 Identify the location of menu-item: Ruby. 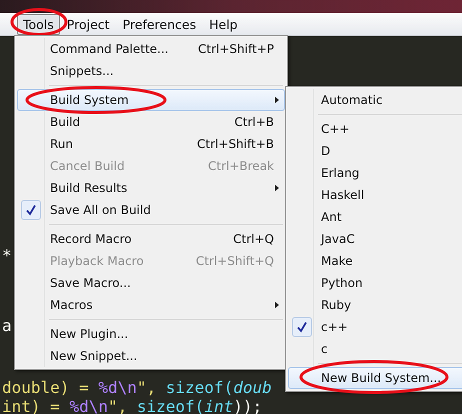
(375, 305).